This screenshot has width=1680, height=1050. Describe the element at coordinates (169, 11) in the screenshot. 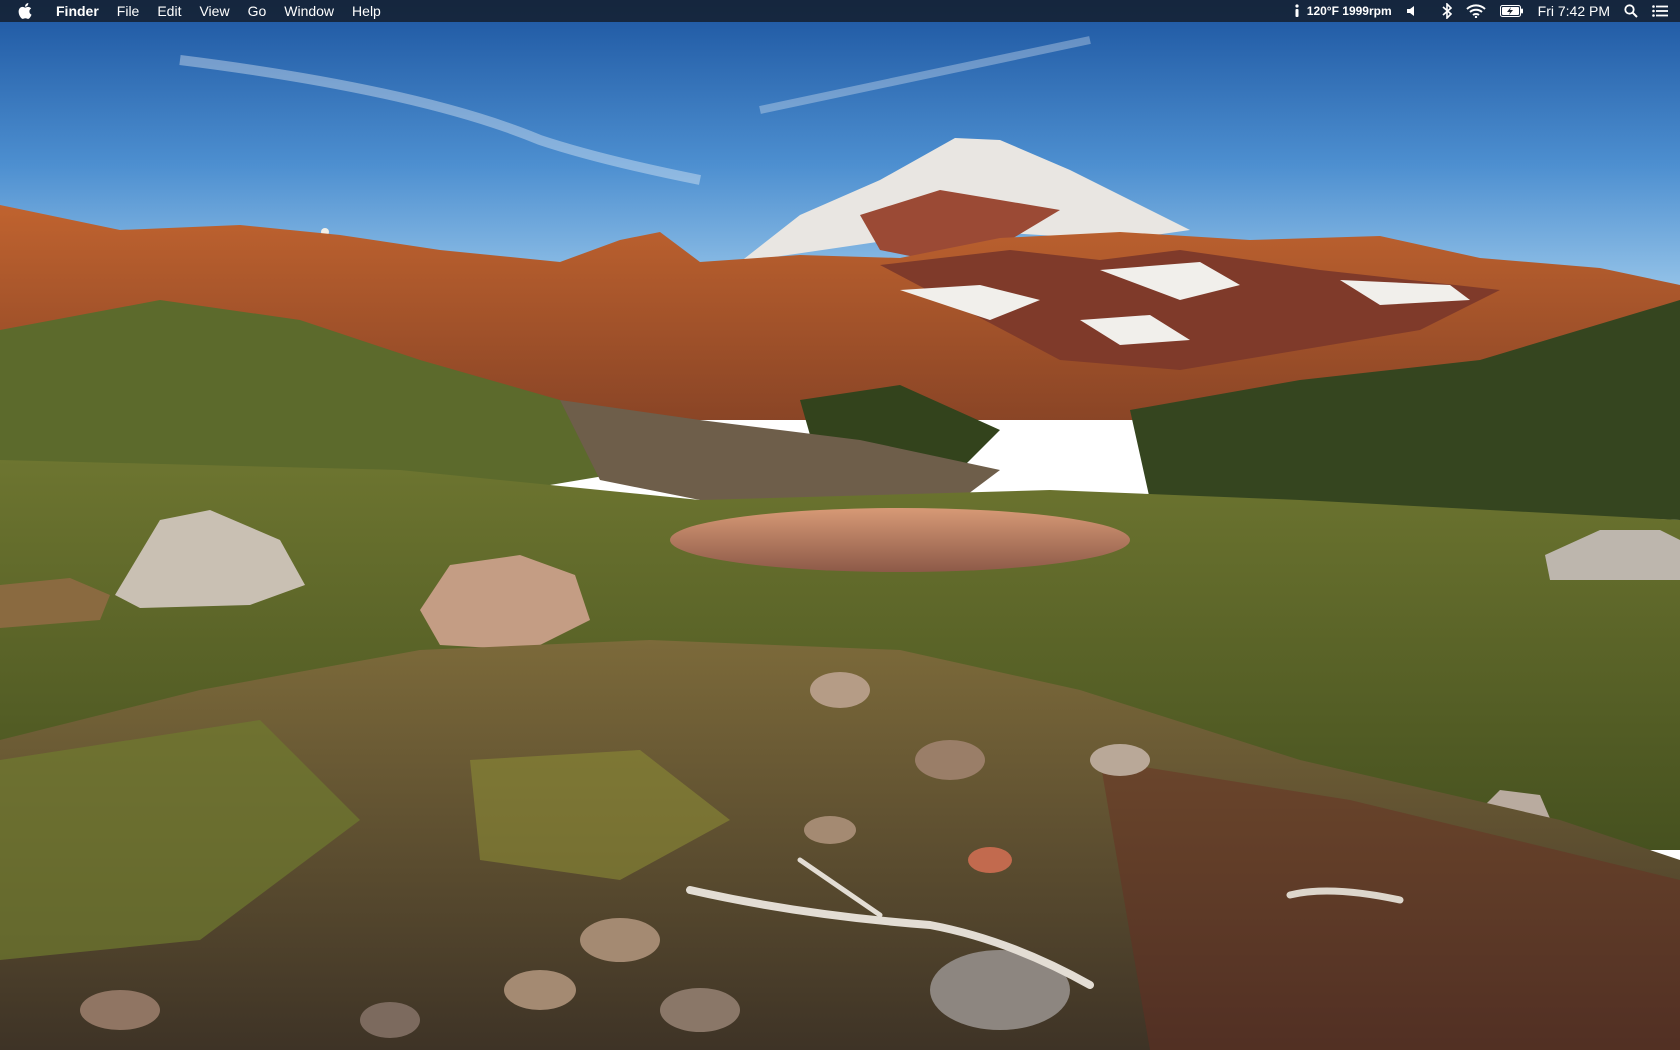

I see `menu-edit: Edit` at that location.